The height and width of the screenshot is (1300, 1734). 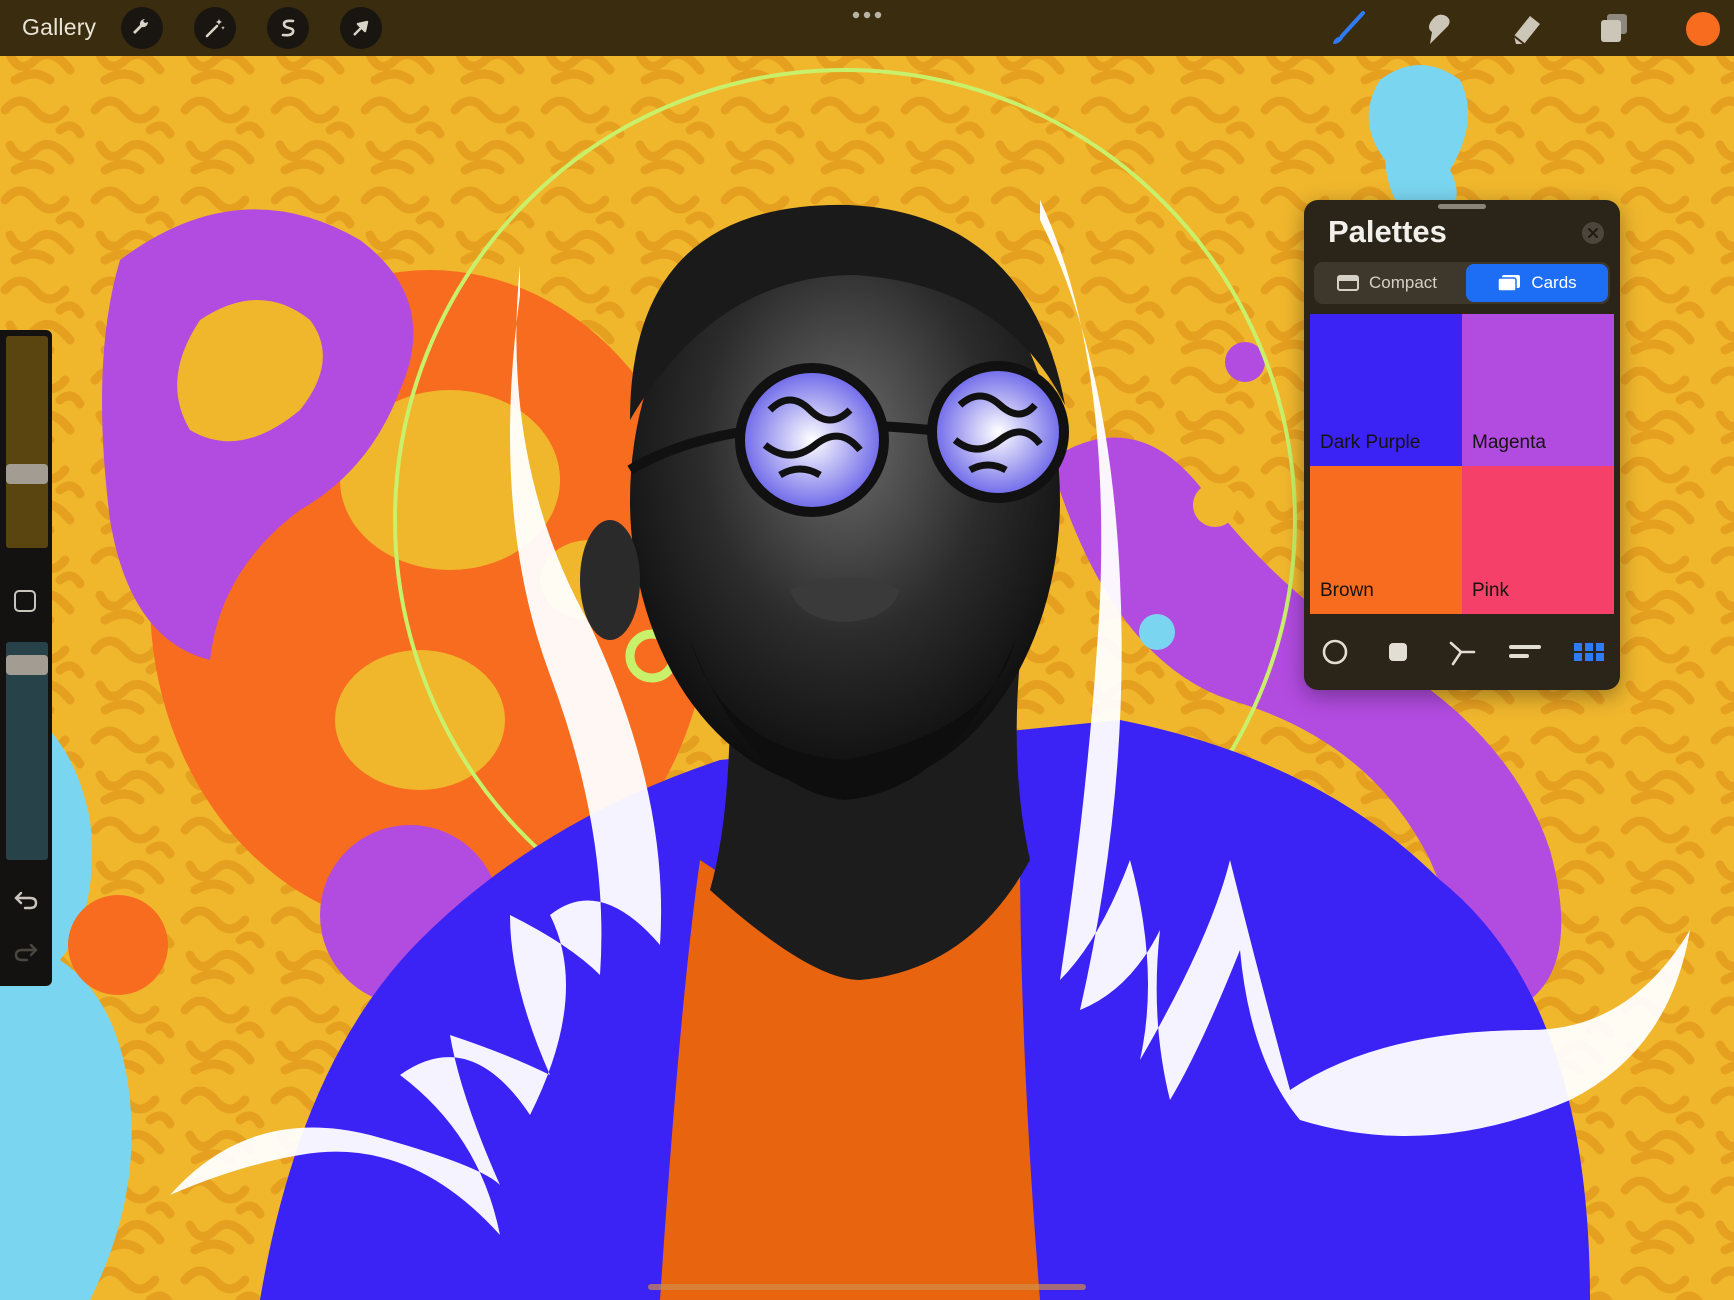 What do you see at coordinates (1462, 283) in the screenshot?
I see `view-mode-segmented-control: Compact Cards` at bounding box center [1462, 283].